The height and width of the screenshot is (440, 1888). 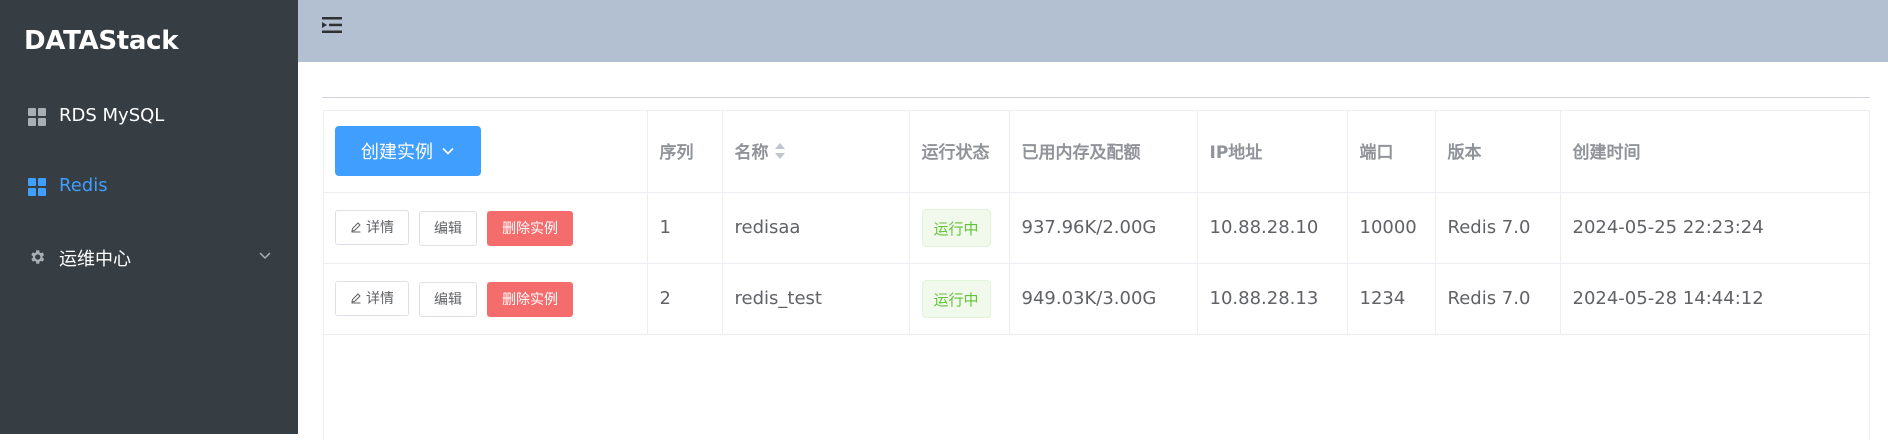 What do you see at coordinates (332, 25) in the screenshot?
I see `menu-fold-icon` at bounding box center [332, 25].